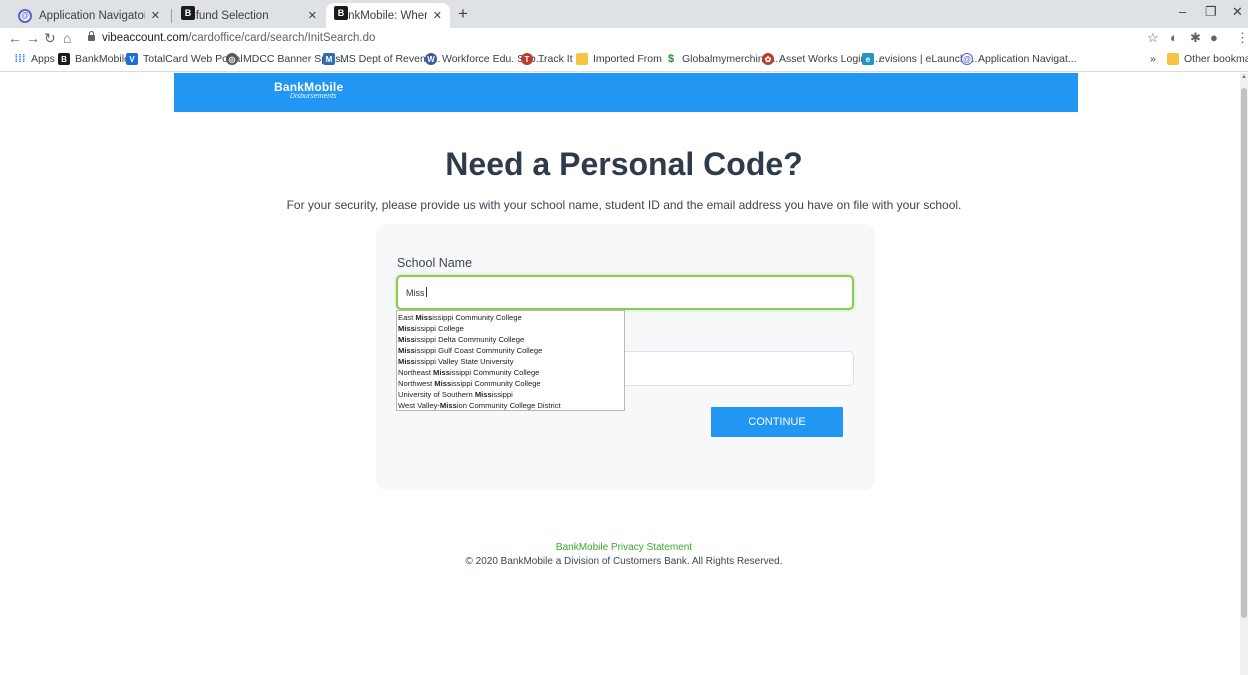  What do you see at coordinates (1211, 12) in the screenshot?
I see `restore-icon: ❐` at bounding box center [1211, 12].